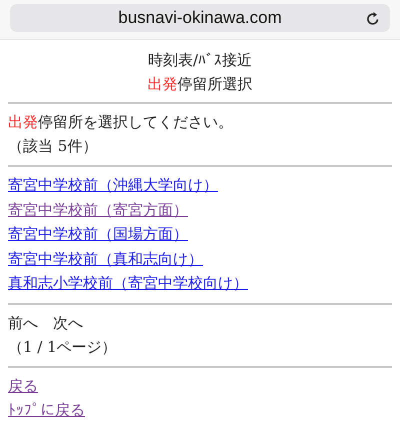 The image size is (400, 437). What do you see at coordinates (200, 60) in the screenshot?
I see `page-title: 時刻表/ﾊﾞｽ接近` at bounding box center [200, 60].